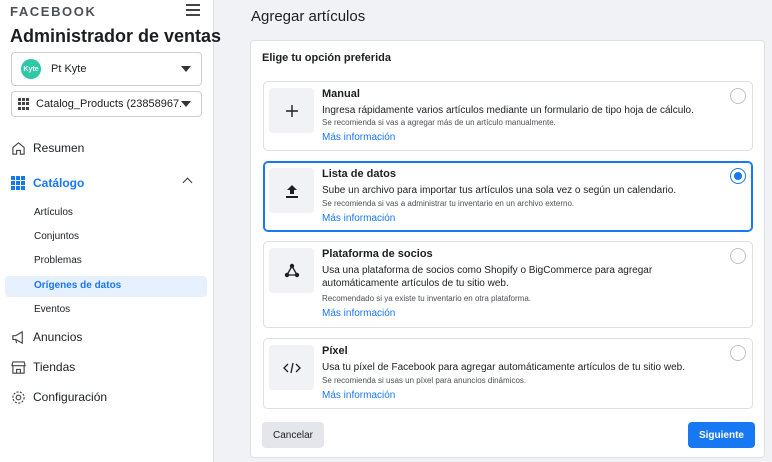 The image size is (772, 462). Describe the element at coordinates (359, 174) in the screenshot. I see `option-title: Lista de datos` at that location.